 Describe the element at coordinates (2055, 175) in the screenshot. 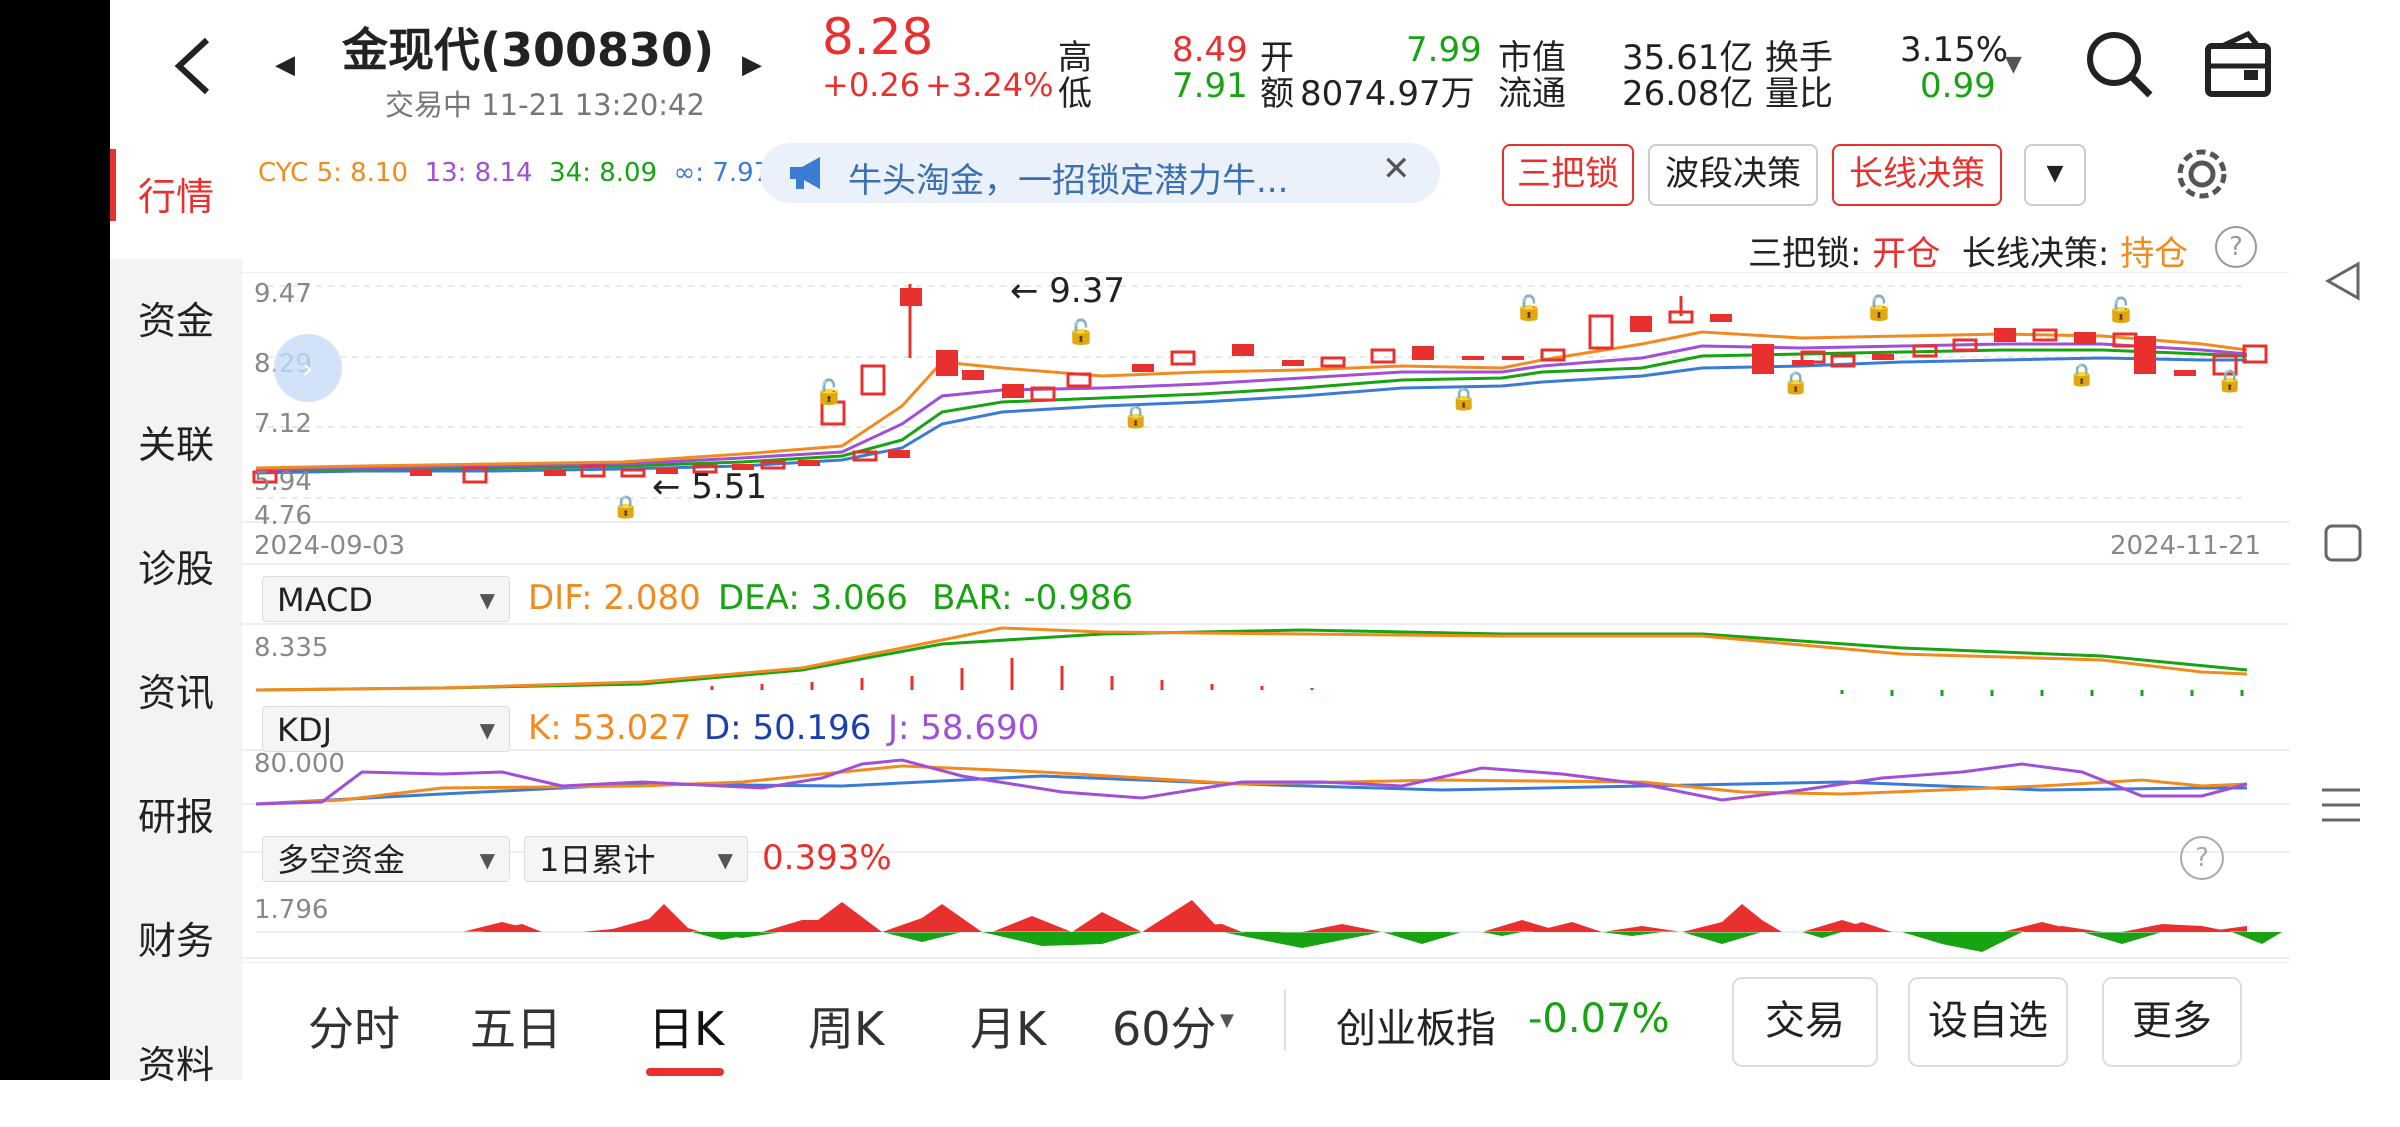

I see `chips-dropdown-button: ▼` at that location.